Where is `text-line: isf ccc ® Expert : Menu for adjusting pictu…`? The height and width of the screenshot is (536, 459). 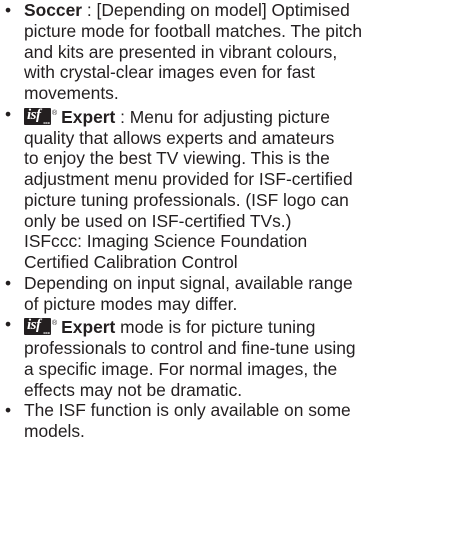
text-line: isf ccc ® Expert : Menu for adjusting pictu… is located at coordinates (241, 116).